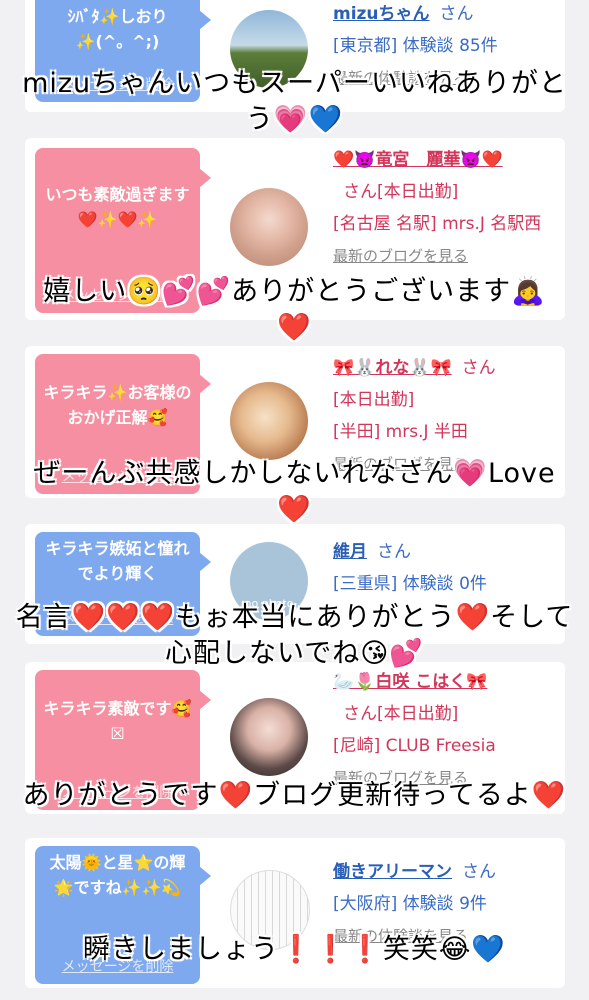  Describe the element at coordinates (294, 635) in the screenshot. I see `overlay-caption: 名言❤️❤️❤️もぉ本当にありがとう❤️そして心配しないでね😘💕` at that location.